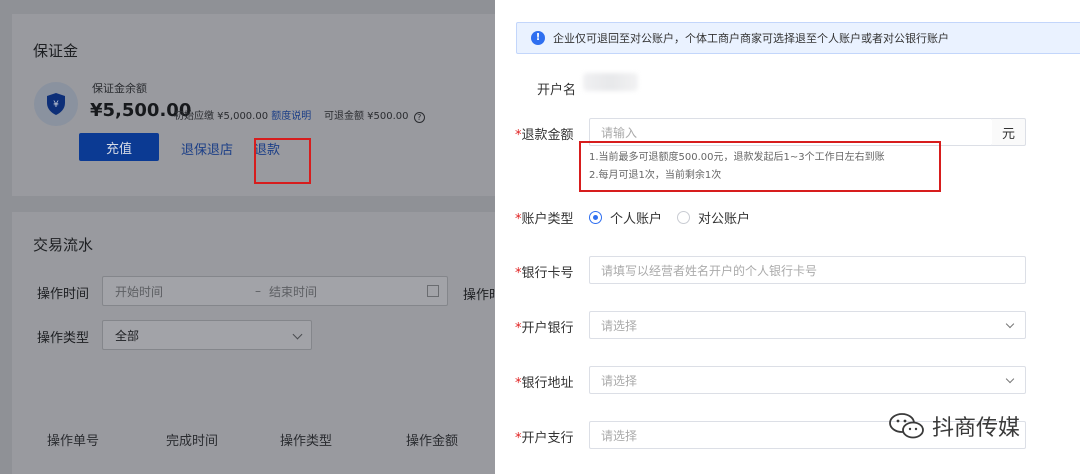 The height and width of the screenshot is (474, 1080). Describe the element at coordinates (724, 219) in the screenshot. I see `radio-label: 对公账户` at that location.